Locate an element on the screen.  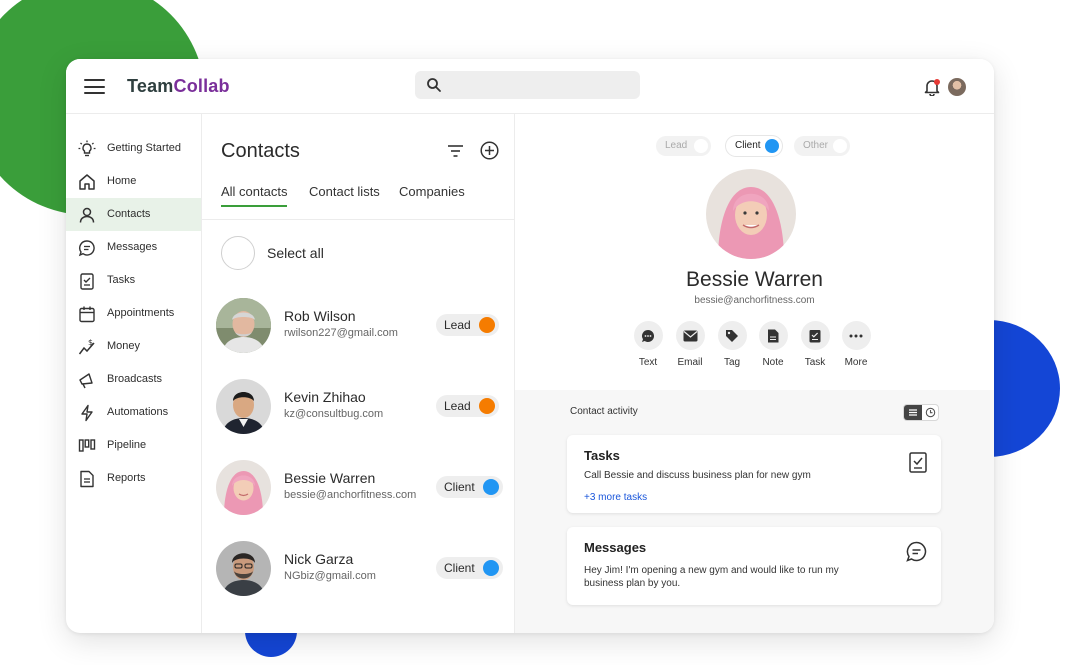
page-title: Contacts is located at coordinates (260, 151).